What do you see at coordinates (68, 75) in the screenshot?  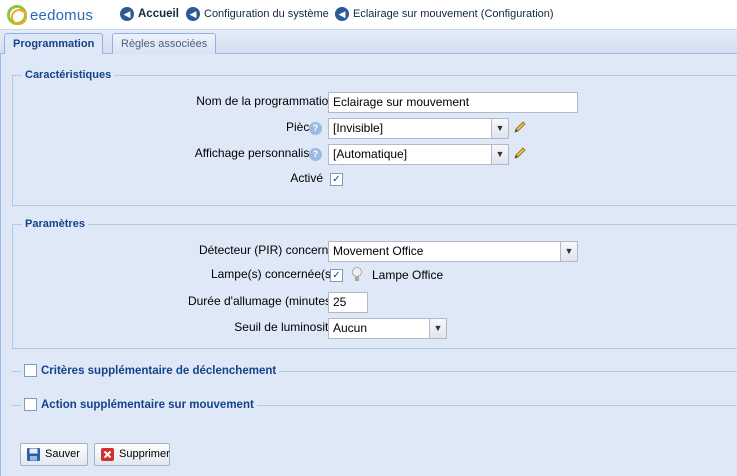 I see `characteristics-legend: Caractéristiques` at bounding box center [68, 75].